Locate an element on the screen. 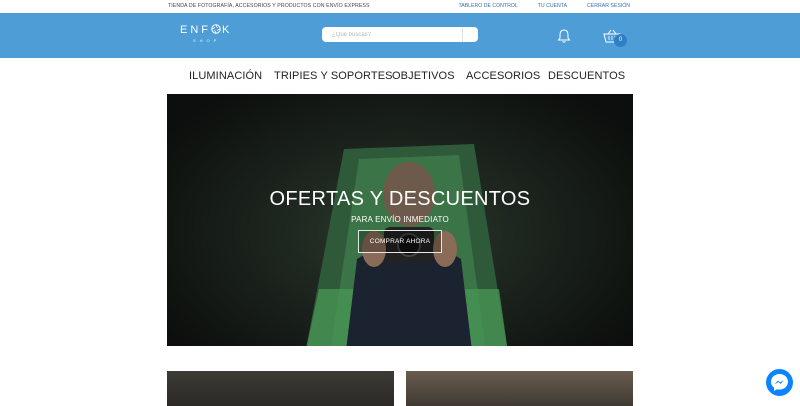 This screenshot has width=800, height=406. messenger-icon is located at coordinates (779, 382).